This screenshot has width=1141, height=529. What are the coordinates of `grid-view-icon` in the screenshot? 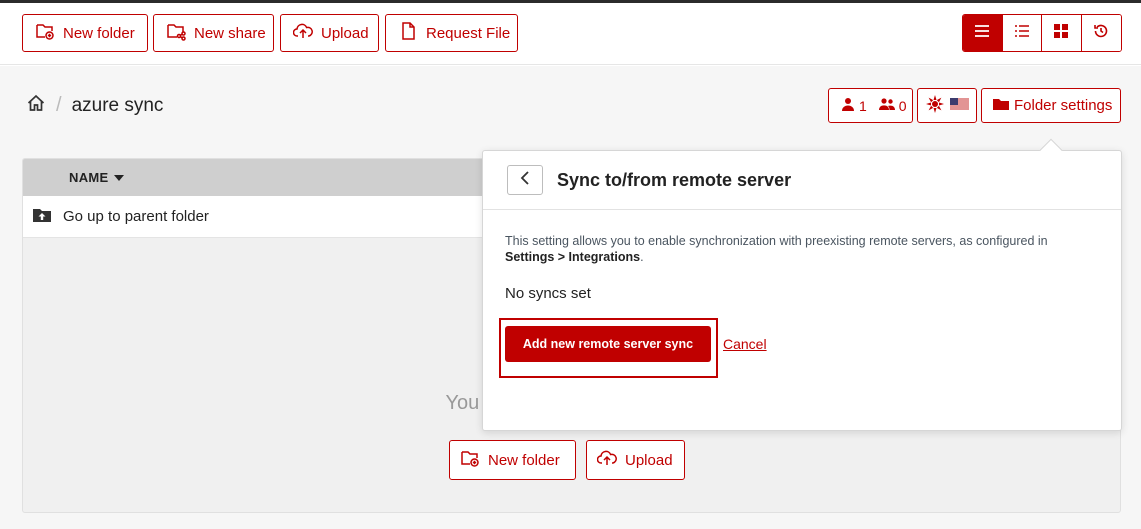 It's located at (1061, 33).